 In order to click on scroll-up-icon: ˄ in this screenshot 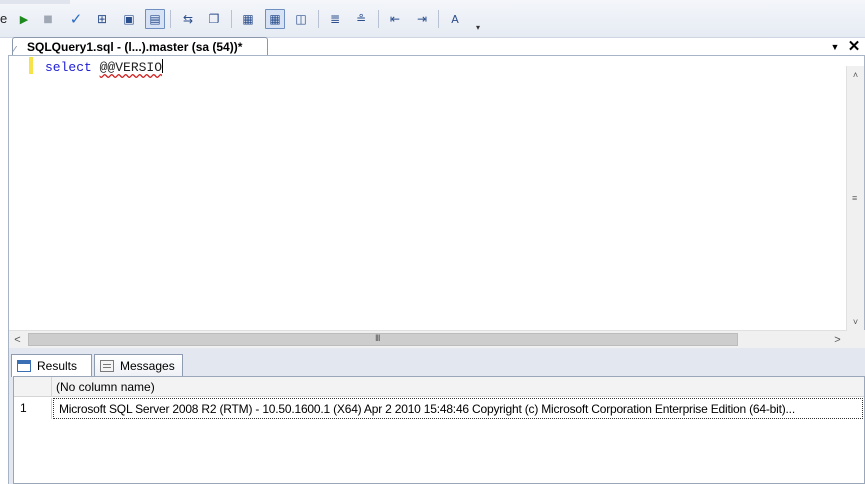, I will do `click(855, 74)`.